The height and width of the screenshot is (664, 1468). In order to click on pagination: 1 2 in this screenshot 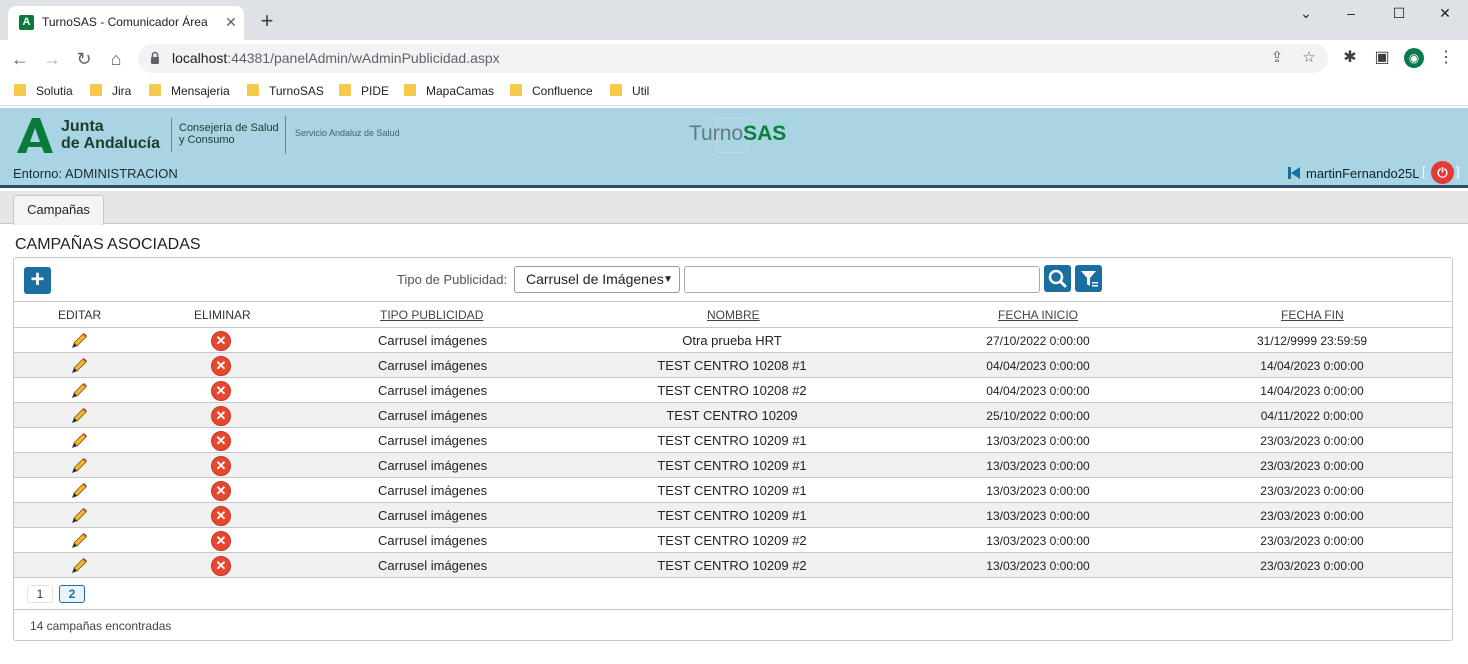, I will do `click(733, 594)`.